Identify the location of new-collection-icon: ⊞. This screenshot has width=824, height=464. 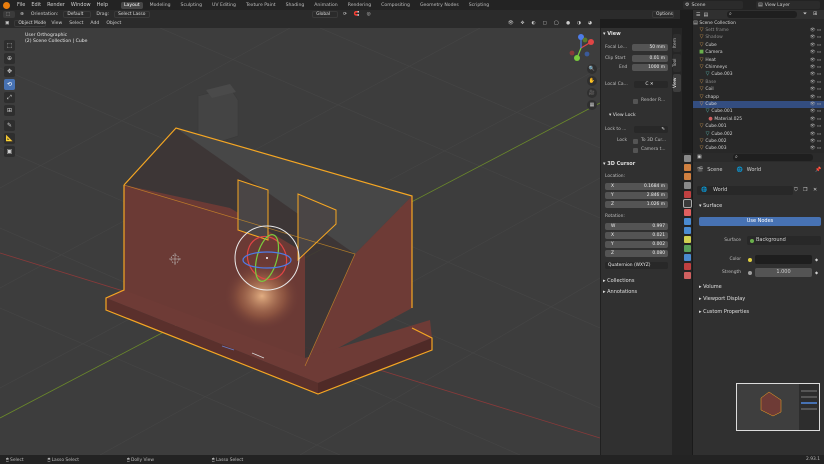
(815, 14).